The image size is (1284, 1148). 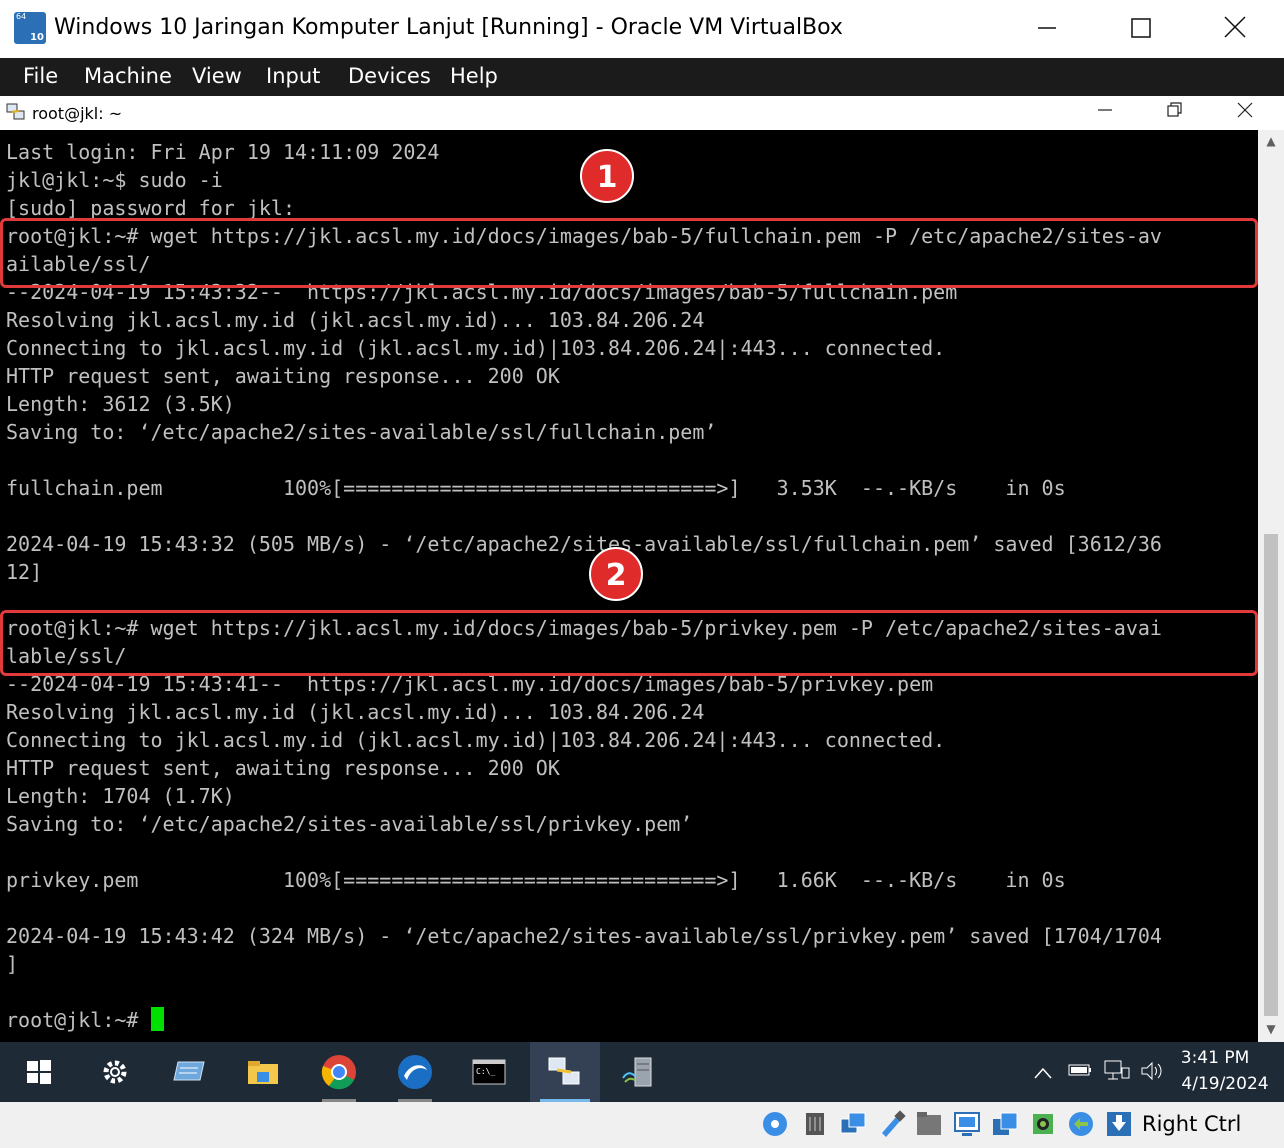 I want to click on start-icon, so click(x=39, y=1072).